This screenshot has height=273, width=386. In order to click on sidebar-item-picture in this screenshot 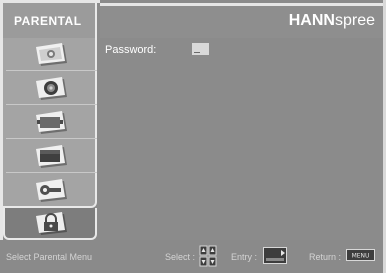, I will do `click(51, 54)`.